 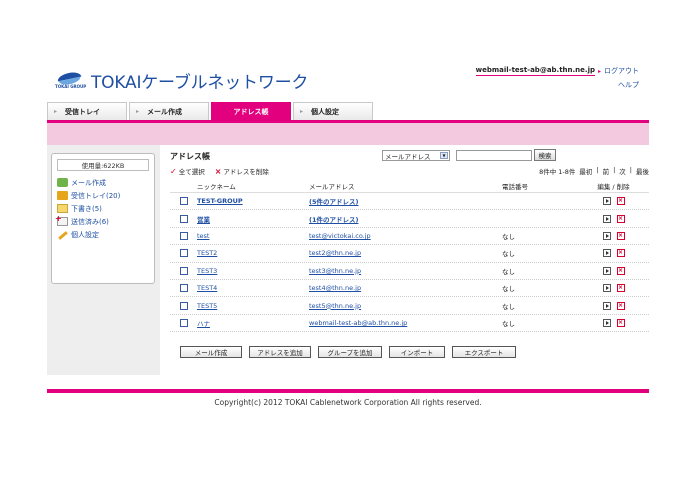 I want to click on sidebar-item-sent: 送信済み(6), so click(x=102, y=221).